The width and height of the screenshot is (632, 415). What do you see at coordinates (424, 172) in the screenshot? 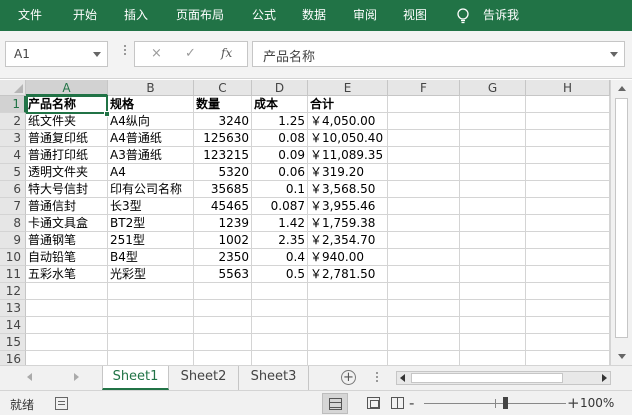
I see `cell-f5` at bounding box center [424, 172].